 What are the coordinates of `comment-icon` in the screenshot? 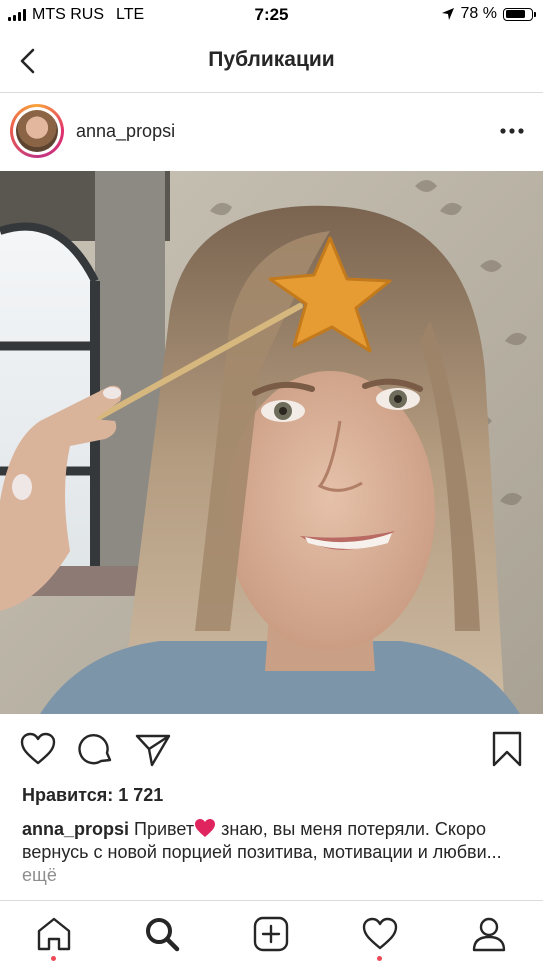 It's located at (95, 749).